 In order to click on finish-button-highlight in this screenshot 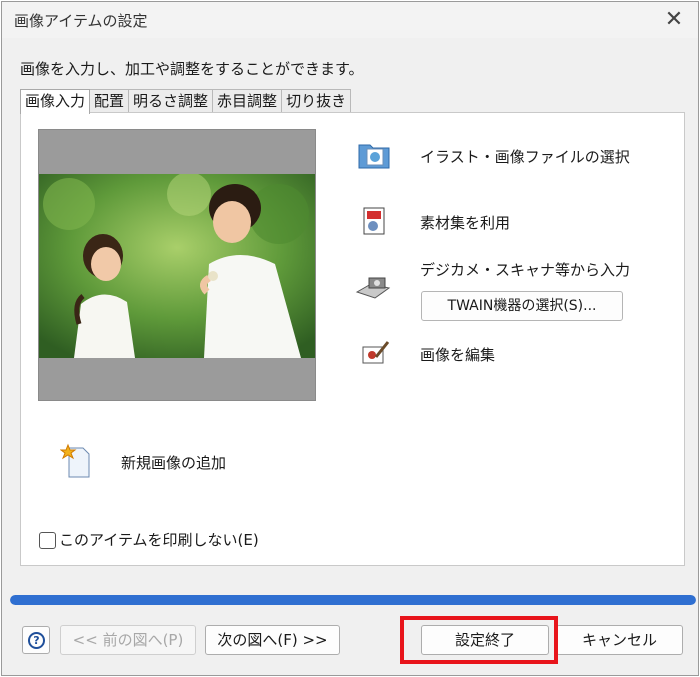, I will do `click(479, 640)`.